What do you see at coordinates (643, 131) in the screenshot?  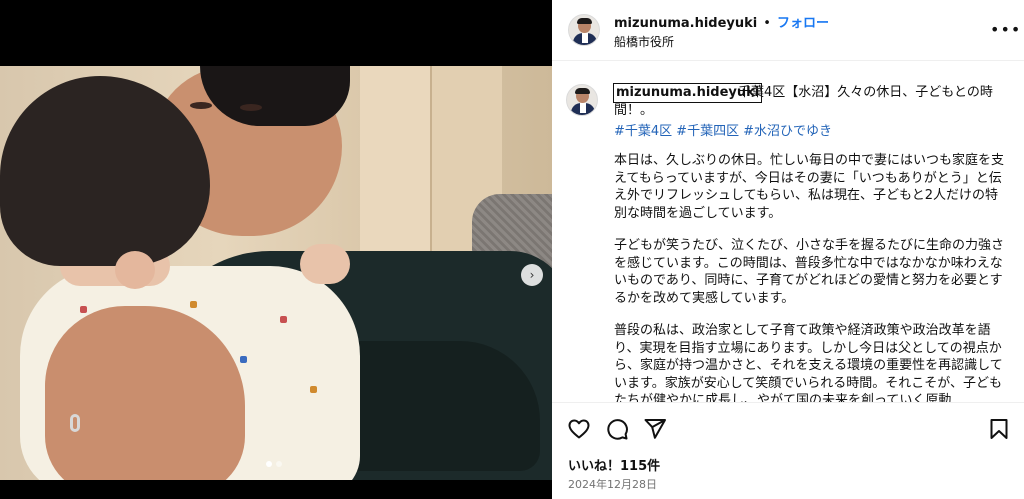 I see `hashtag-link: #千葉4区` at bounding box center [643, 131].